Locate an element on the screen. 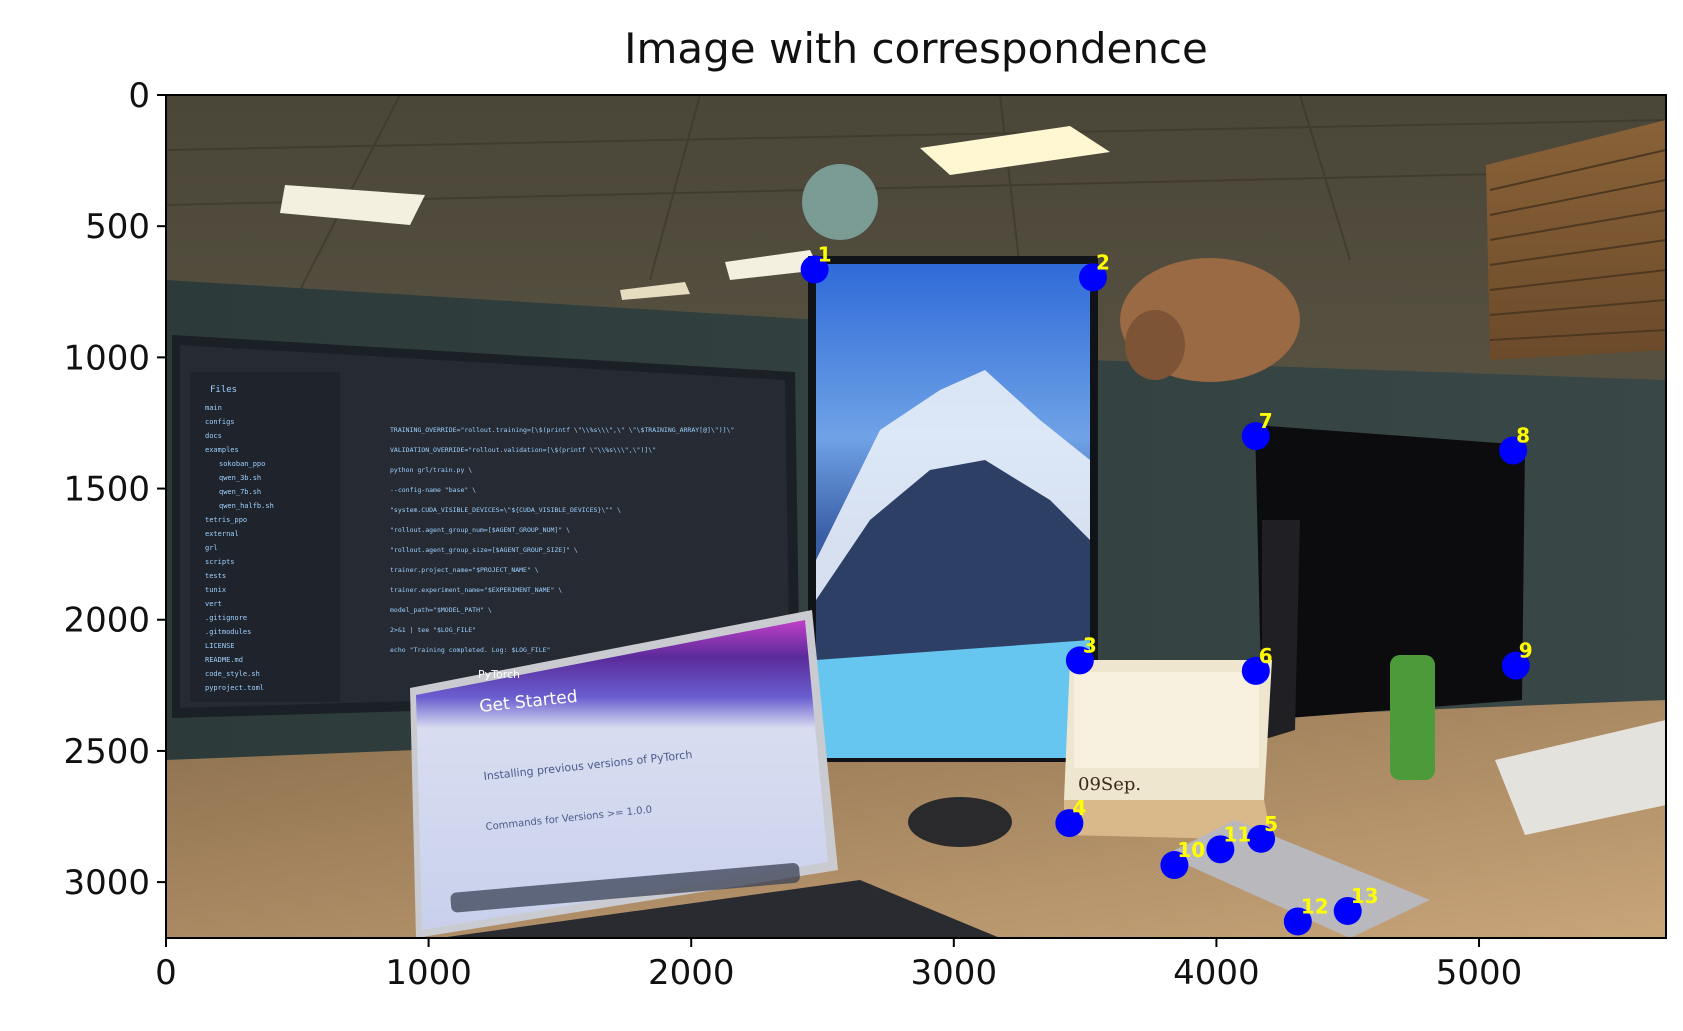  chart-title: Image with correspondence is located at coordinates (916, 48).